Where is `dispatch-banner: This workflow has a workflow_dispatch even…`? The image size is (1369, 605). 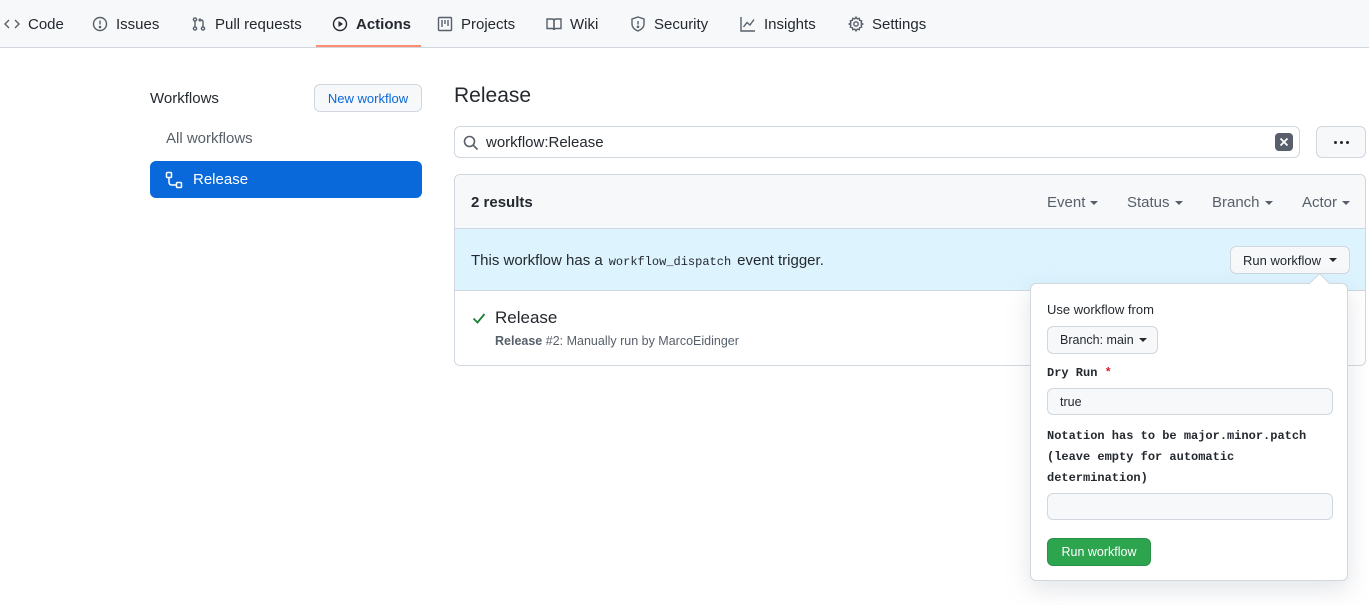
dispatch-banner: This workflow has a workflow_dispatch even… is located at coordinates (910, 260).